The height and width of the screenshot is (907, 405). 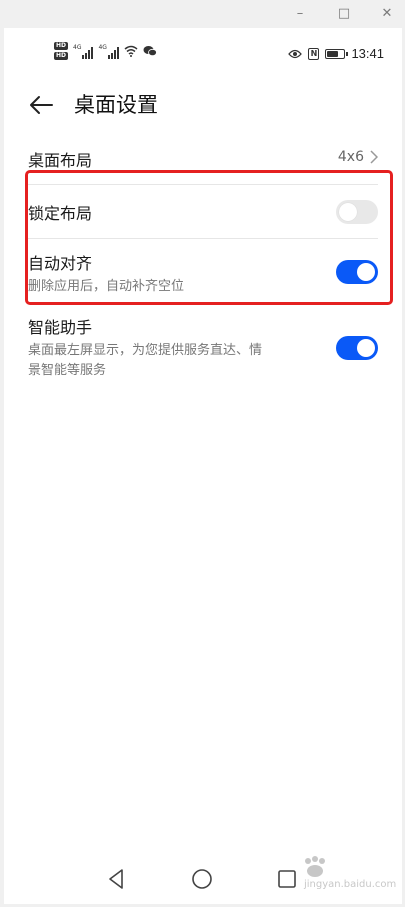 I want to click on subtitle-line: 景智能等服务, so click(x=67, y=370).